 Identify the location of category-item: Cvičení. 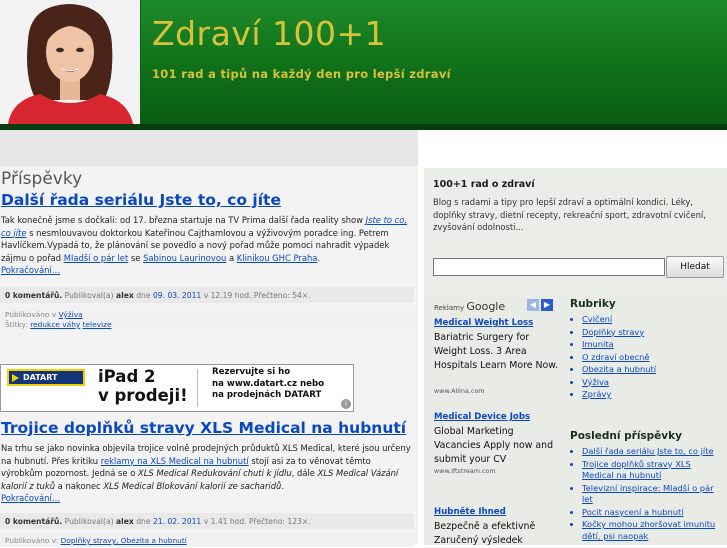
(652, 320).